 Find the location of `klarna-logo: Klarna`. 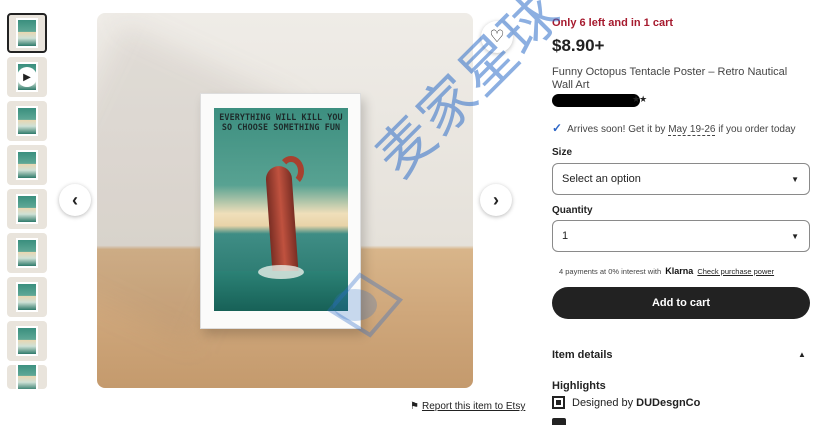

klarna-logo: Klarna is located at coordinates (679, 271).